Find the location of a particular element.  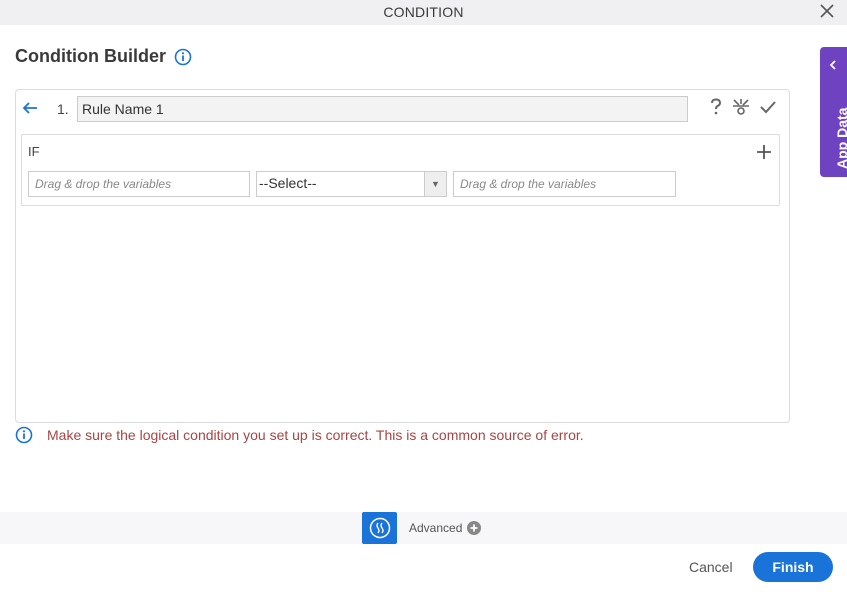

dialog-titlebar: CONDITION is located at coordinates (423, 12).